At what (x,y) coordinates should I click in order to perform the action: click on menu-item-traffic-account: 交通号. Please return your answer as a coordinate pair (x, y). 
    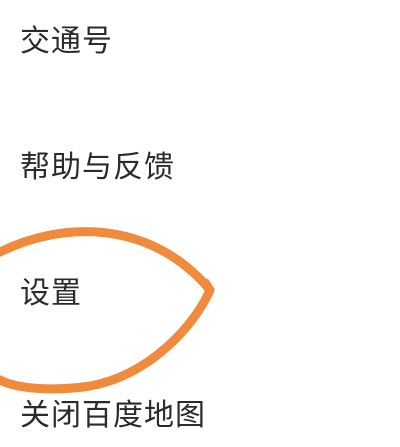
    Looking at the image, I should click on (66, 42).